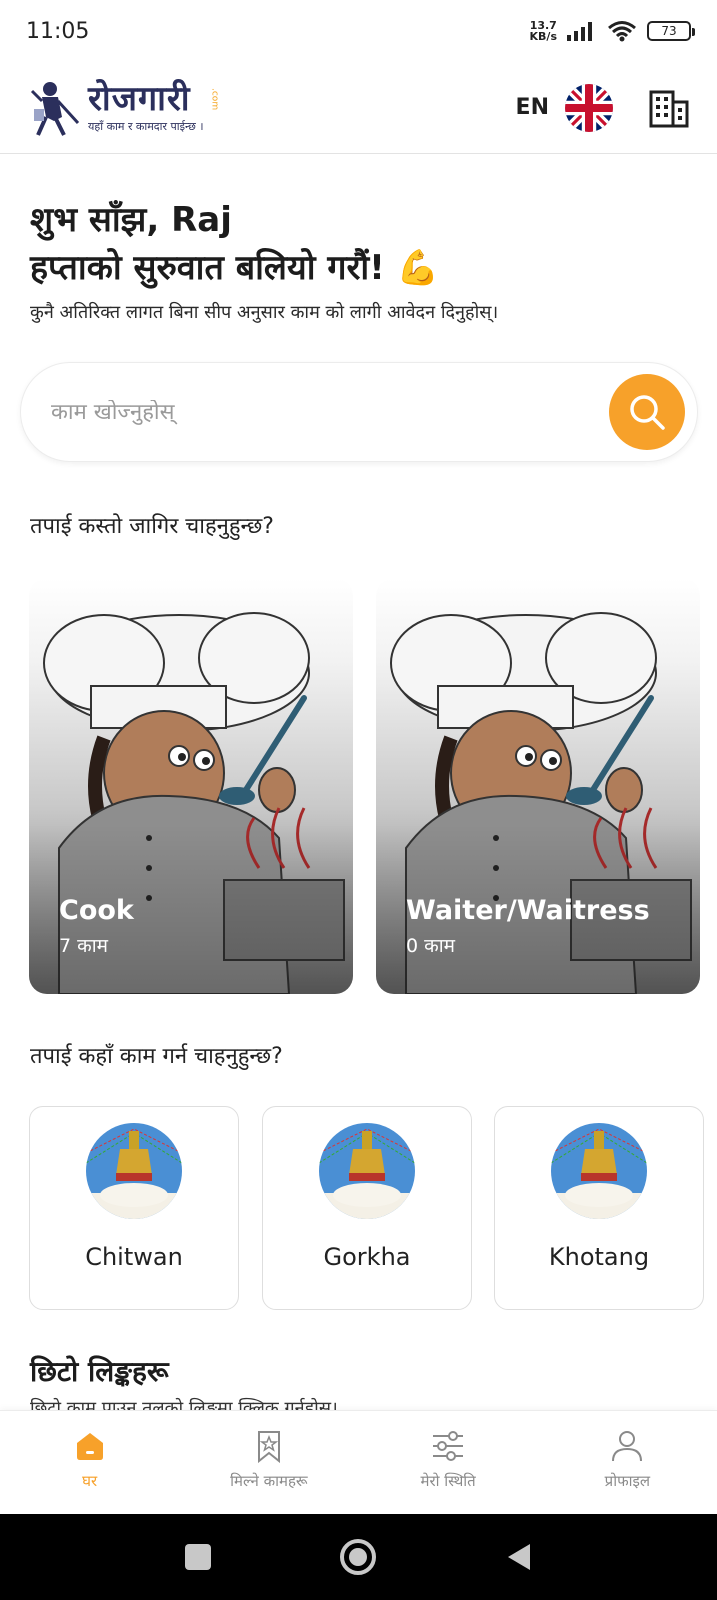 This screenshot has width=717, height=1600. I want to click on status-time: 11:05, so click(58, 31).